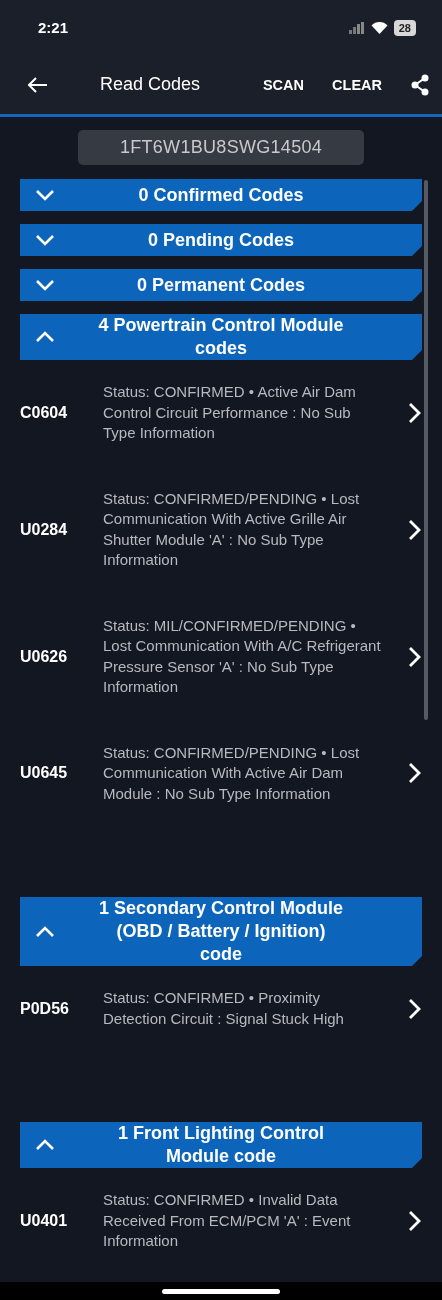 This screenshot has height=1300, width=442. What do you see at coordinates (232, 529) in the screenshot?
I see `code-description: Status: CONFIRMED/PENDING • Lost Communication With Active Grille Air Shutter Module 'A' : No Sub Type Information` at bounding box center [232, 529].